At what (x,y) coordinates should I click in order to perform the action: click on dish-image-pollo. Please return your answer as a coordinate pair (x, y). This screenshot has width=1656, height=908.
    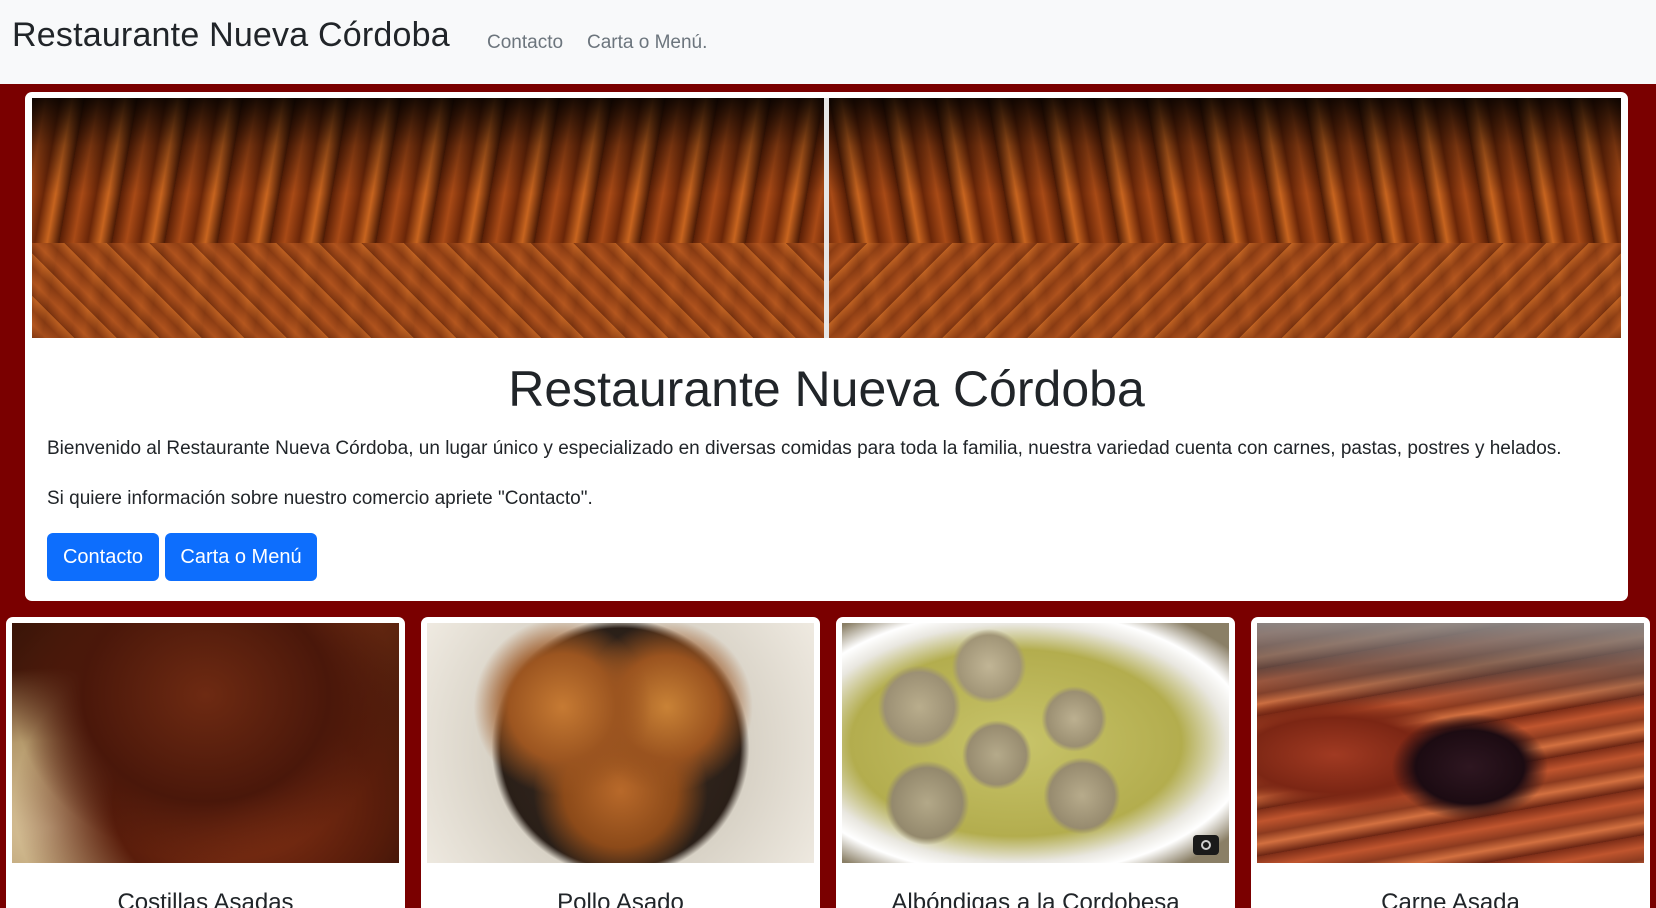
    Looking at the image, I should click on (620, 743).